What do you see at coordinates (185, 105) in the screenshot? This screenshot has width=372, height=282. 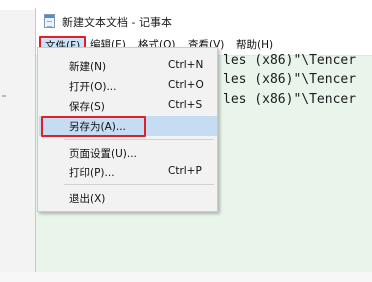 I see `menu-item-shortcut: Ctrl+S` at bounding box center [185, 105].